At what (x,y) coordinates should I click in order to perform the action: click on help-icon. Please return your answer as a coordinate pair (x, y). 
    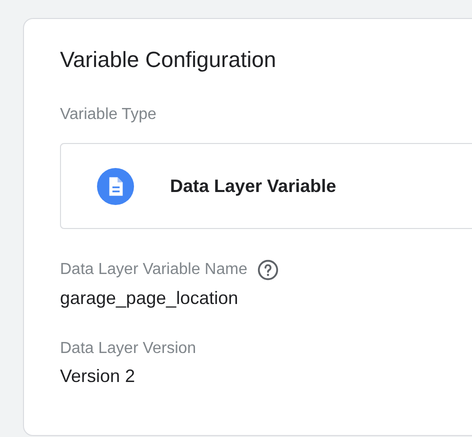
    Looking at the image, I should click on (268, 270).